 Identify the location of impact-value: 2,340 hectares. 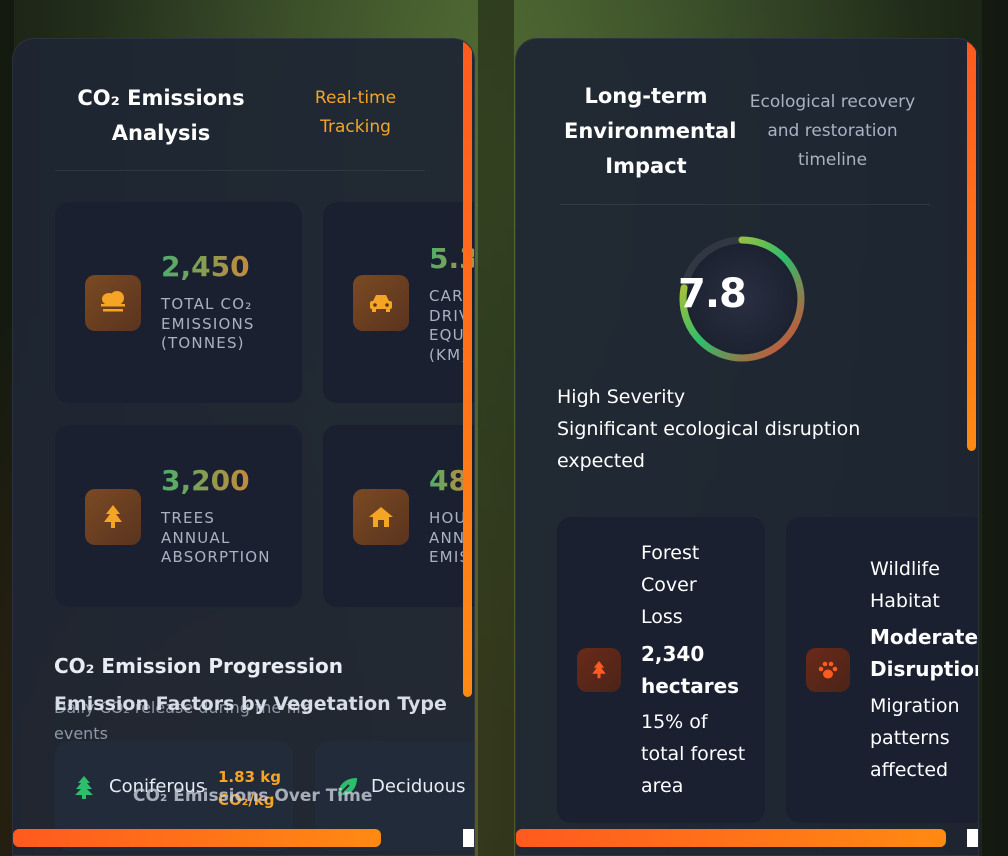
(690, 670).